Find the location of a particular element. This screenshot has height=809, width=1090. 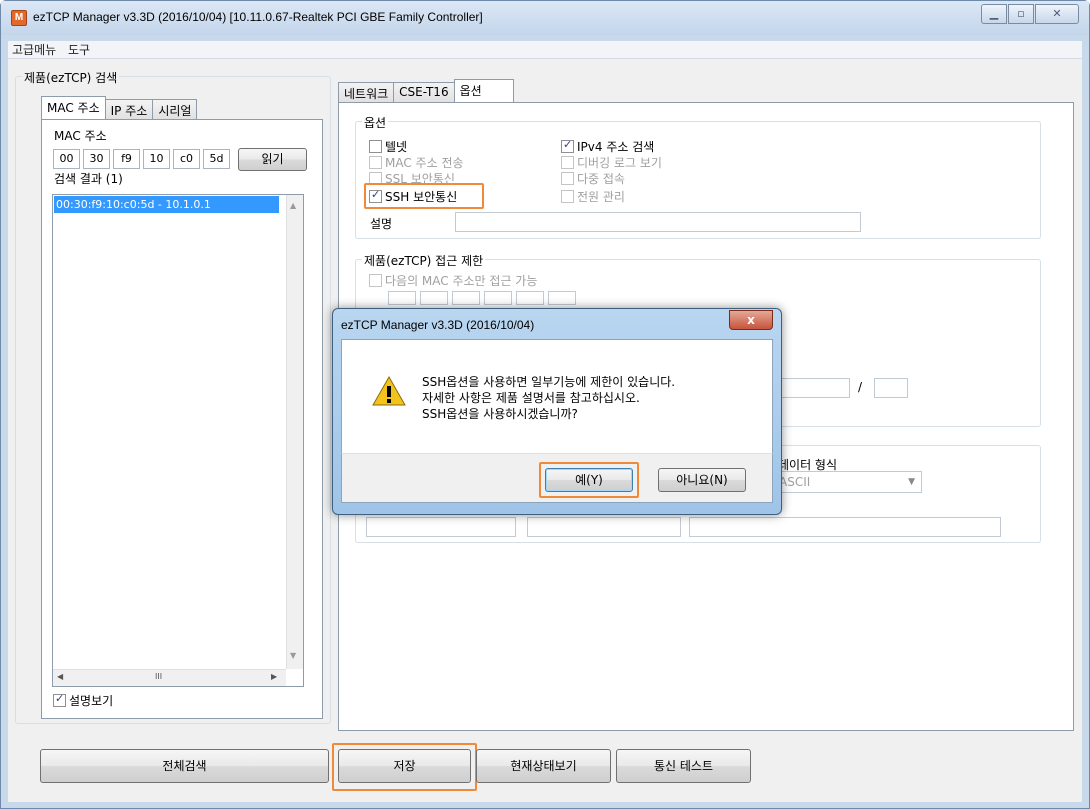

tab-mac: MAC 주소 is located at coordinates (73, 107).